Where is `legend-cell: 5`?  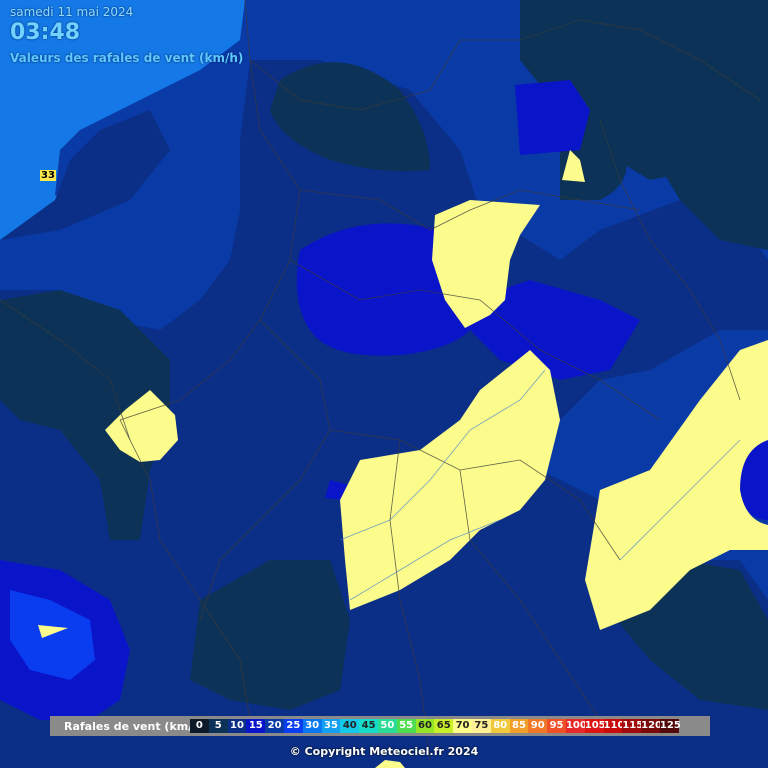
legend-cell: 5 is located at coordinates (218, 726).